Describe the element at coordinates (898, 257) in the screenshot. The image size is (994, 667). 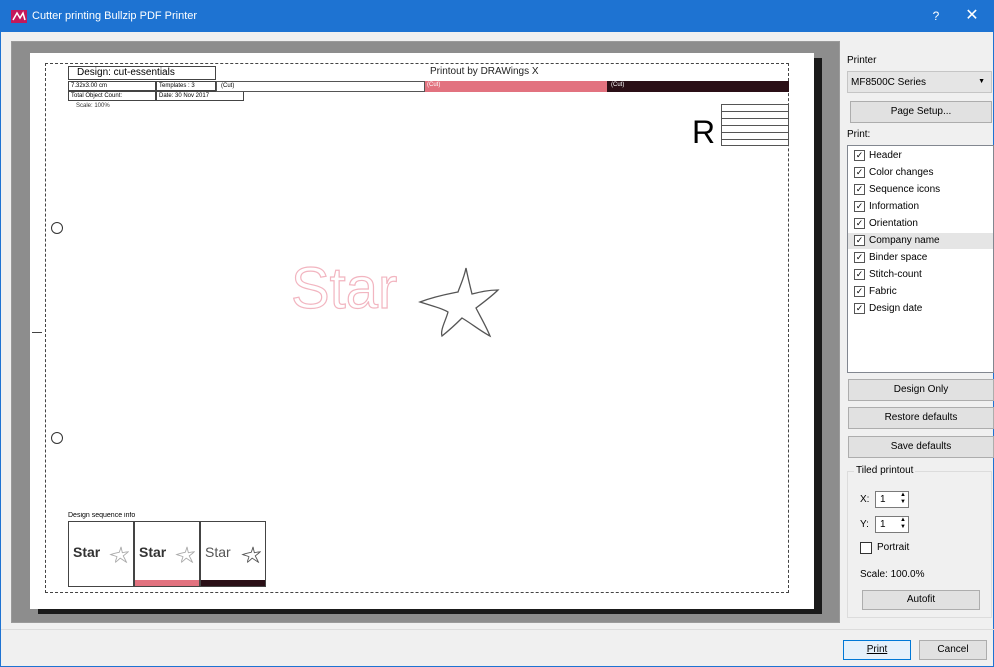
I see `option-label: Binder space` at that location.